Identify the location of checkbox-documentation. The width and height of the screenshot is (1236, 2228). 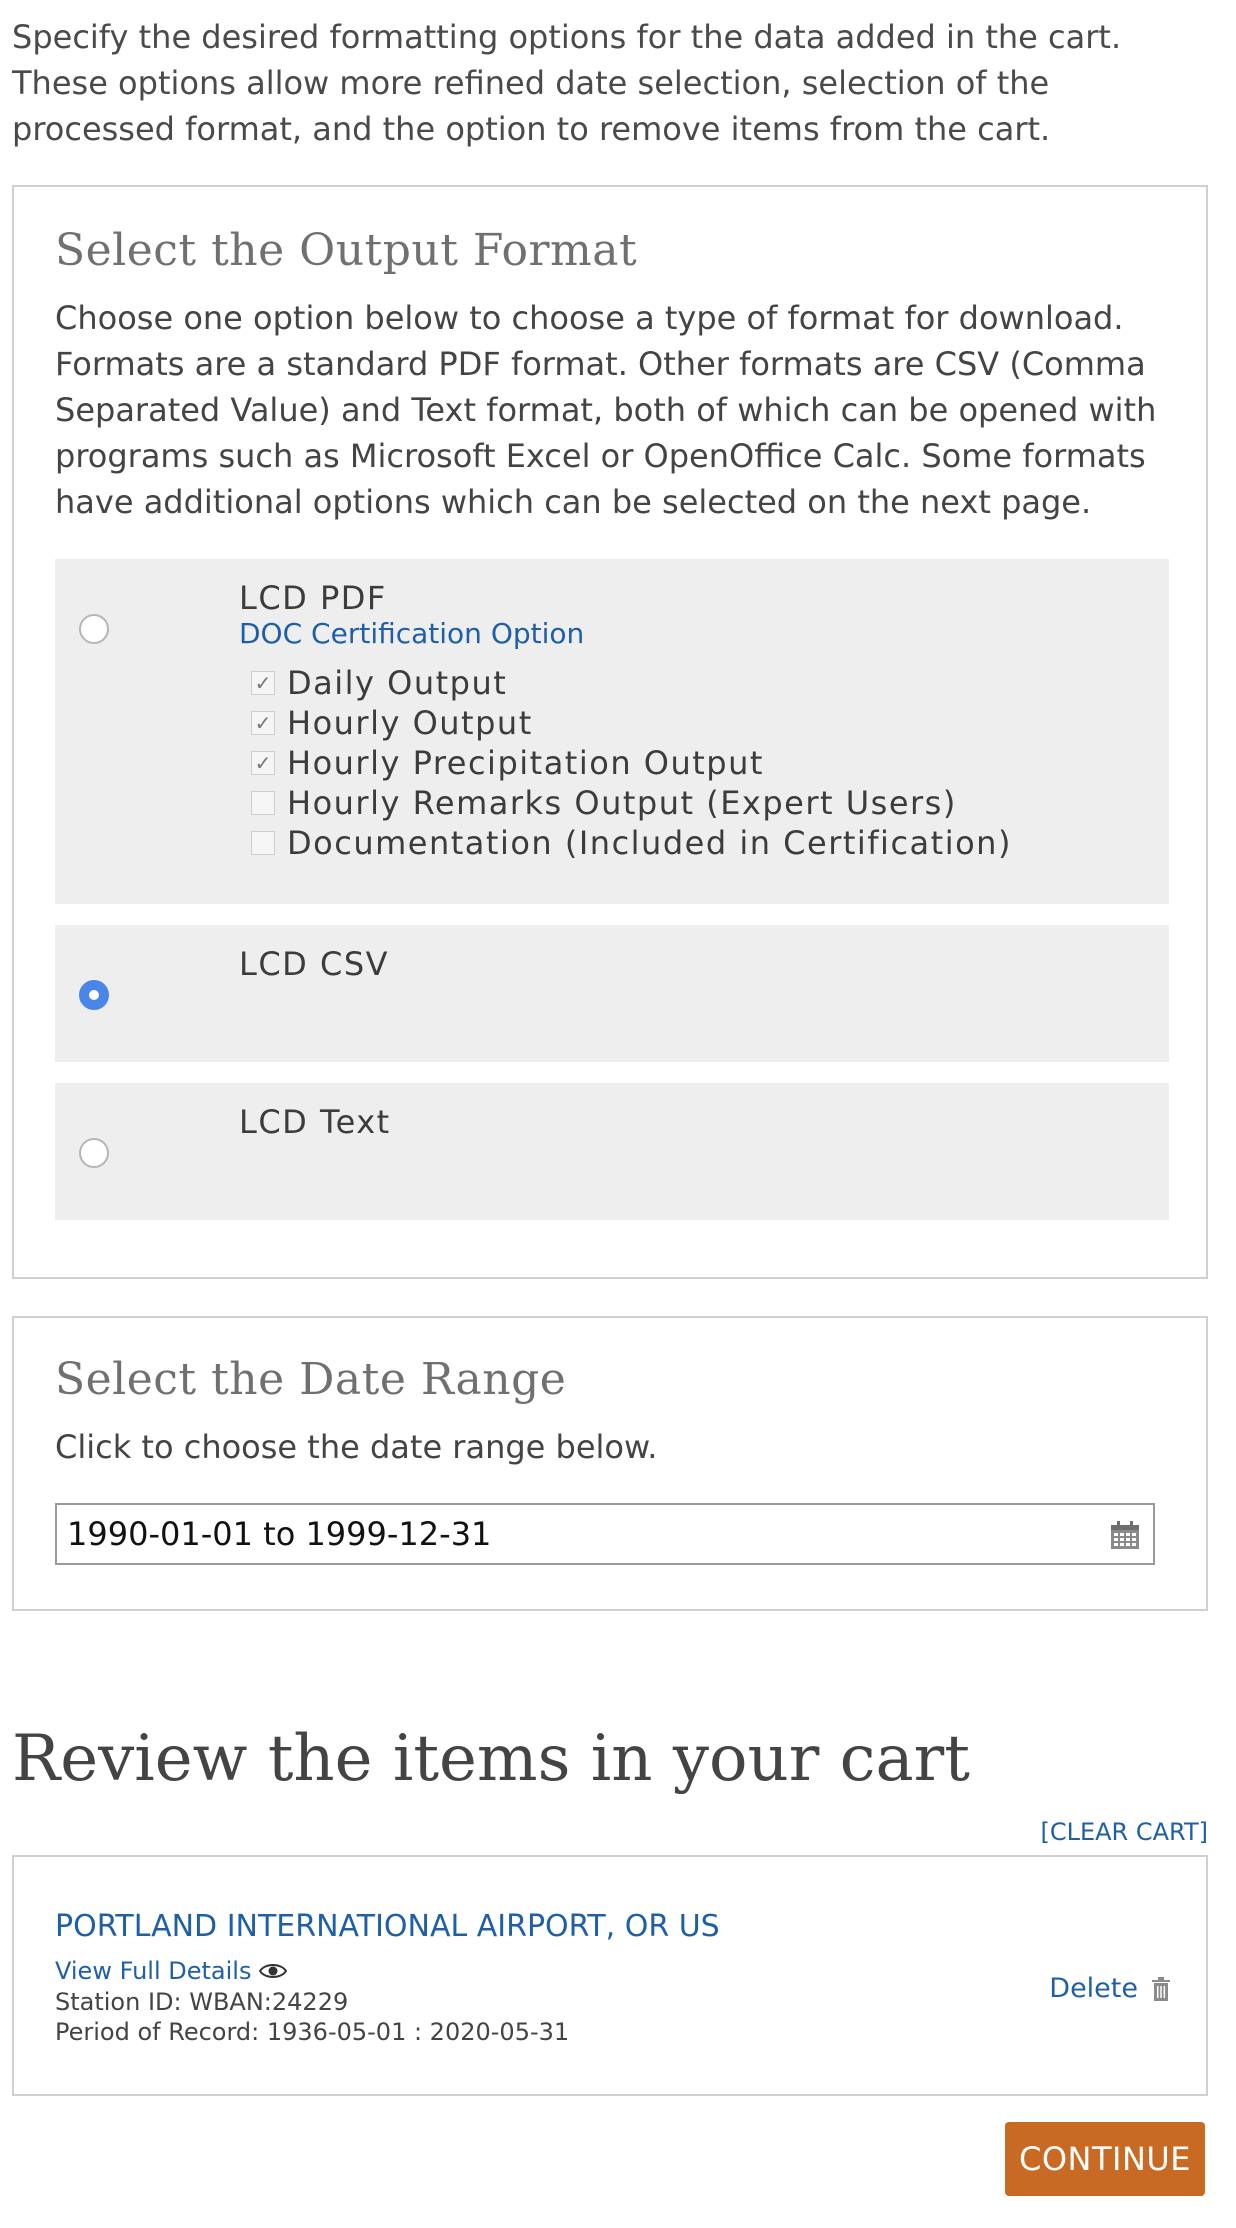
(263, 843).